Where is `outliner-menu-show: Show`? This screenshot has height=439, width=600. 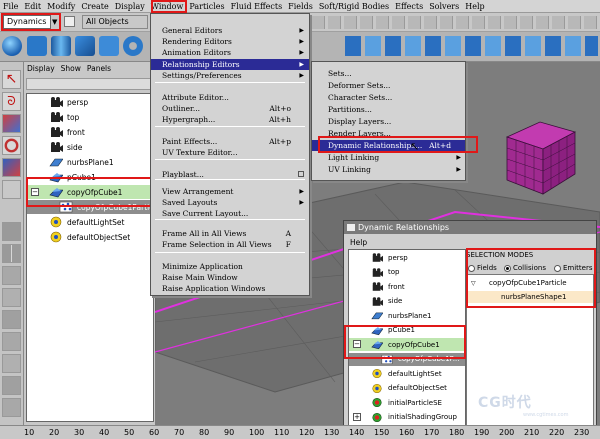 outliner-menu-show: Show is located at coordinates (71, 70).